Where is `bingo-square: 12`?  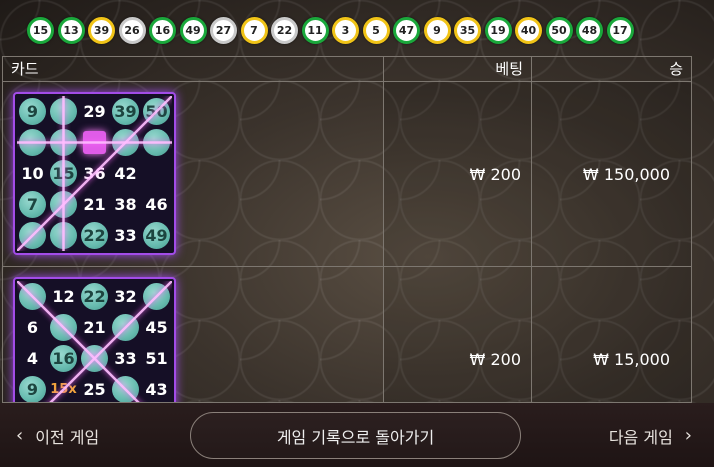 bingo-square: 12 is located at coordinates (63, 296).